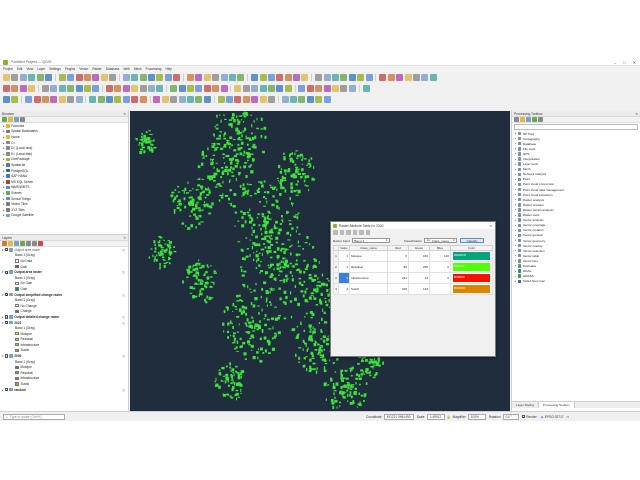 The image size is (640, 480). I want to click on menu-web: Web, so click(126, 69).